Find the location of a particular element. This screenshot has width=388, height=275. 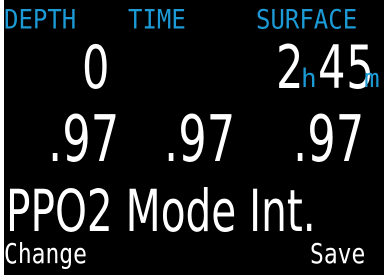

depth-value: 0 is located at coordinates (96, 68).